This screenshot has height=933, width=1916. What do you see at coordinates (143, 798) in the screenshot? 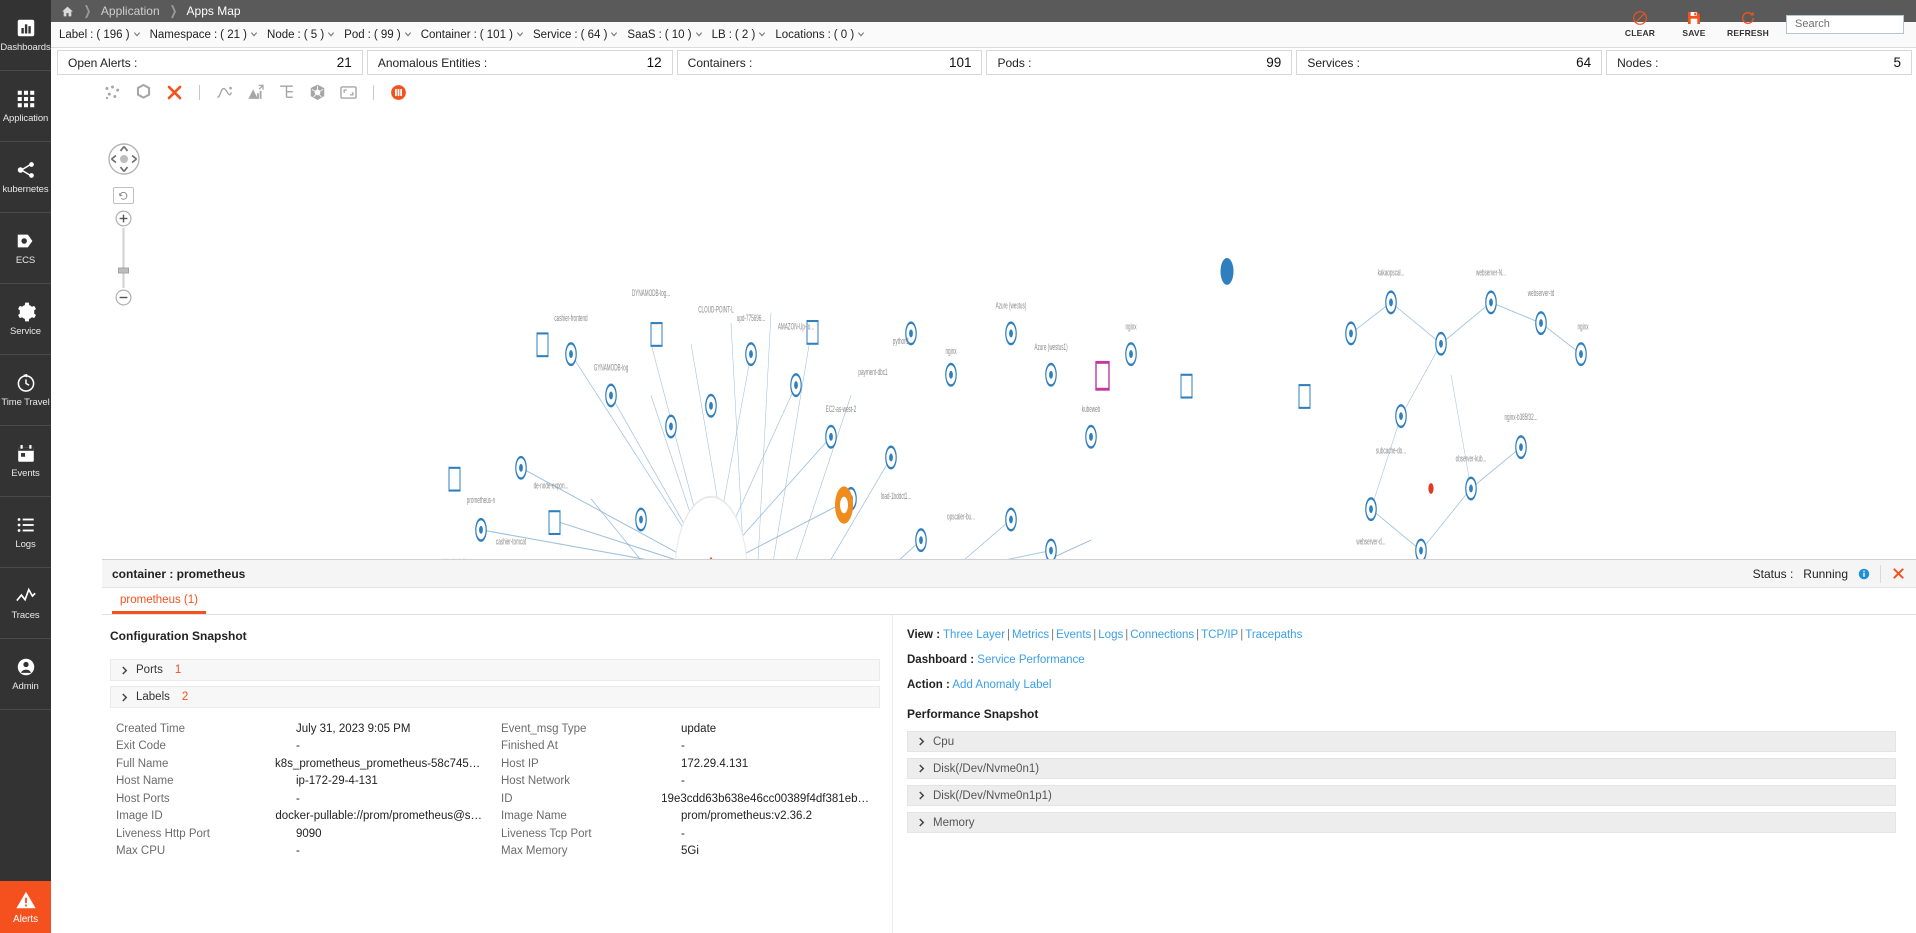
I see `row-key: Host Ports` at bounding box center [143, 798].